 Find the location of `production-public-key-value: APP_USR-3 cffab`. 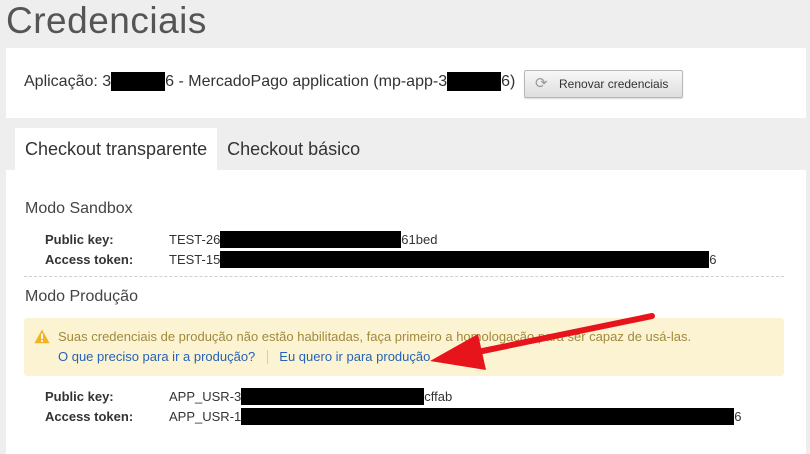

production-public-key-value: APP_USR-3 cffab is located at coordinates (310, 396).